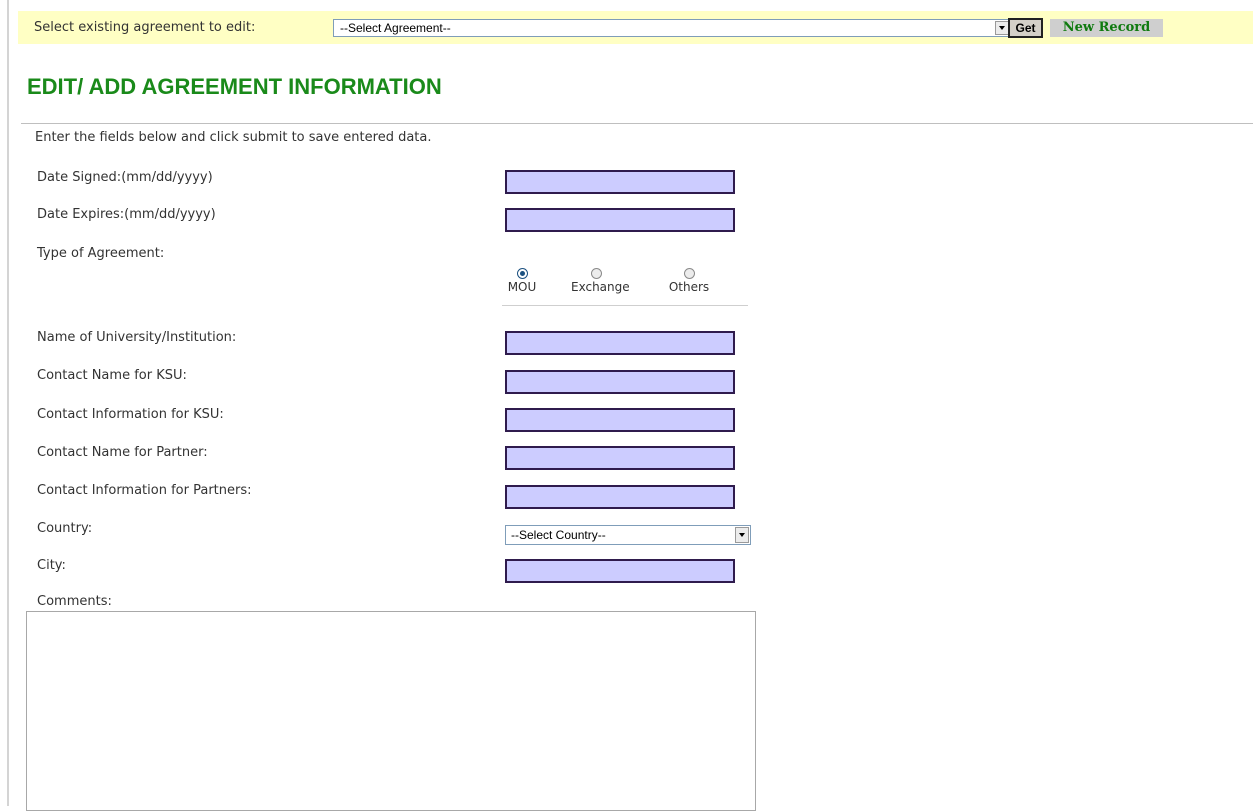 The width and height of the screenshot is (1253, 811). What do you see at coordinates (672, 28) in the screenshot?
I see `agreement-select: --Select Agreement--` at bounding box center [672, 28].